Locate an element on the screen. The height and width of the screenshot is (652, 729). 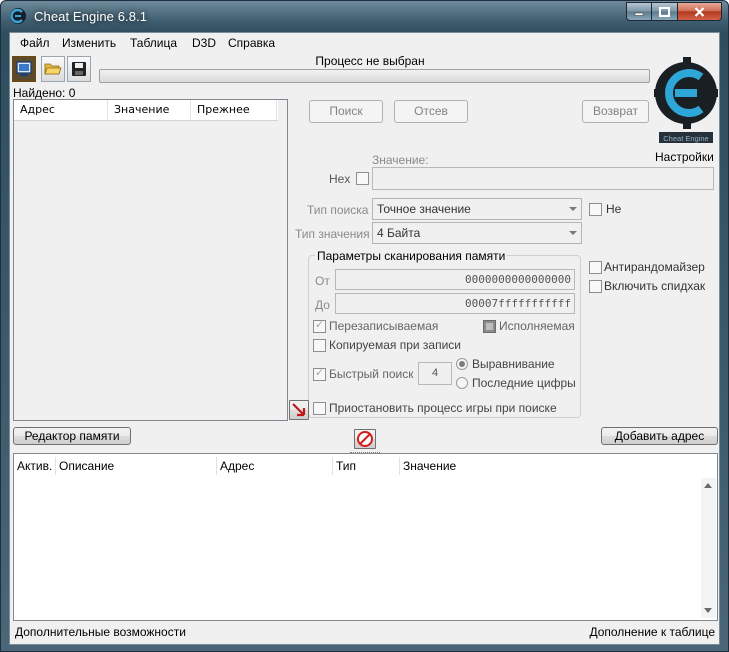
scroll-up-arrow-icon is located at coordinates (708, 485).